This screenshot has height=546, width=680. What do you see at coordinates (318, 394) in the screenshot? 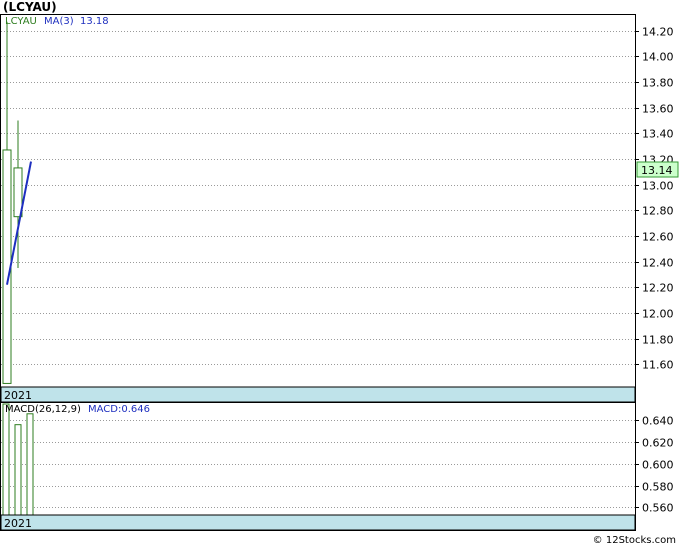
I see `year-band-top` at bounding box center [318, 394].